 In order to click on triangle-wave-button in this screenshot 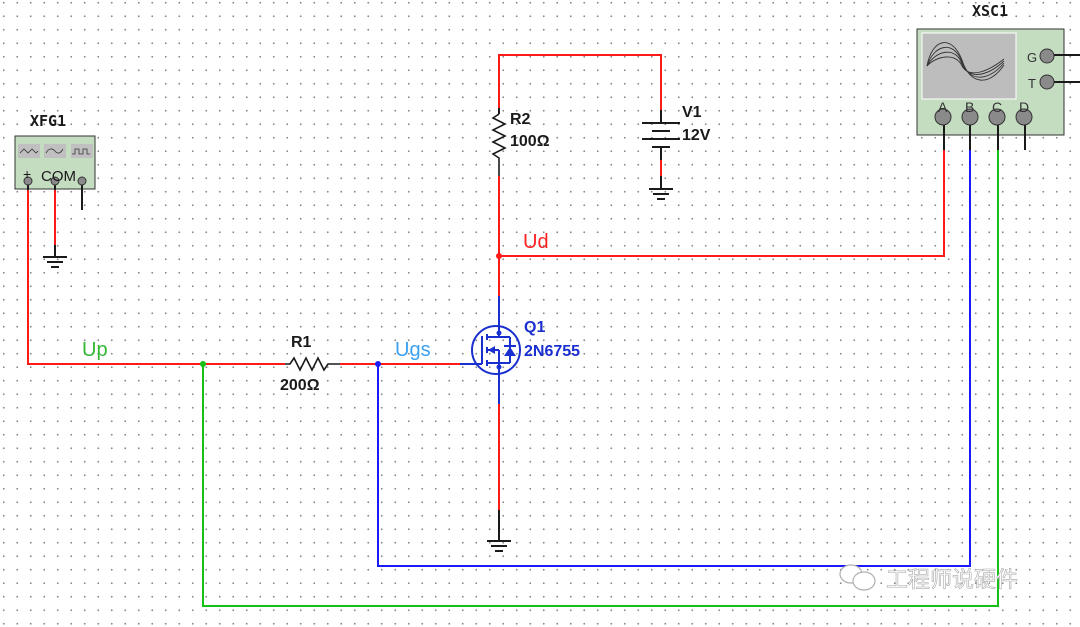, I will do `click(29, 151)`.